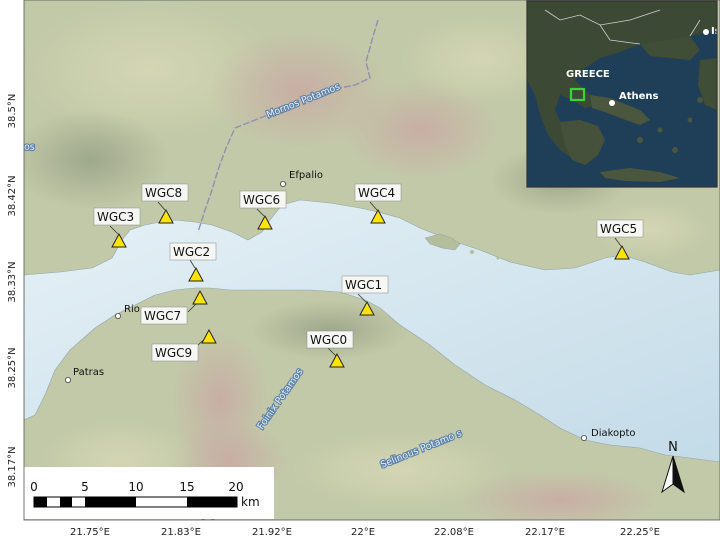 Image resolution: width=720 pixels, height=541 pixels. I want to click on diakopto-label: Diakopto, so click(613, 433).